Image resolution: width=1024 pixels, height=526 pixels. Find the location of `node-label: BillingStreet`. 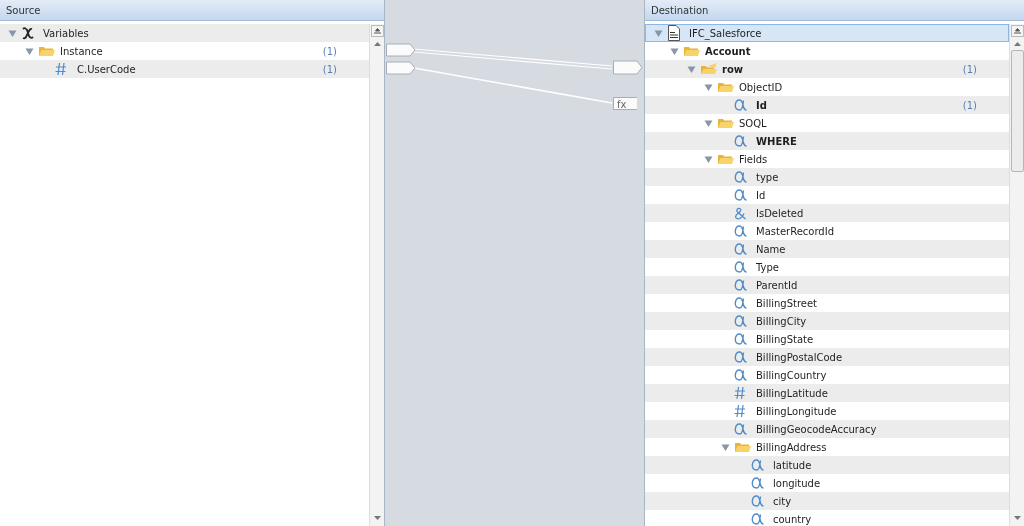

node-label: BillingStreet is located at coordinates (787, 303).